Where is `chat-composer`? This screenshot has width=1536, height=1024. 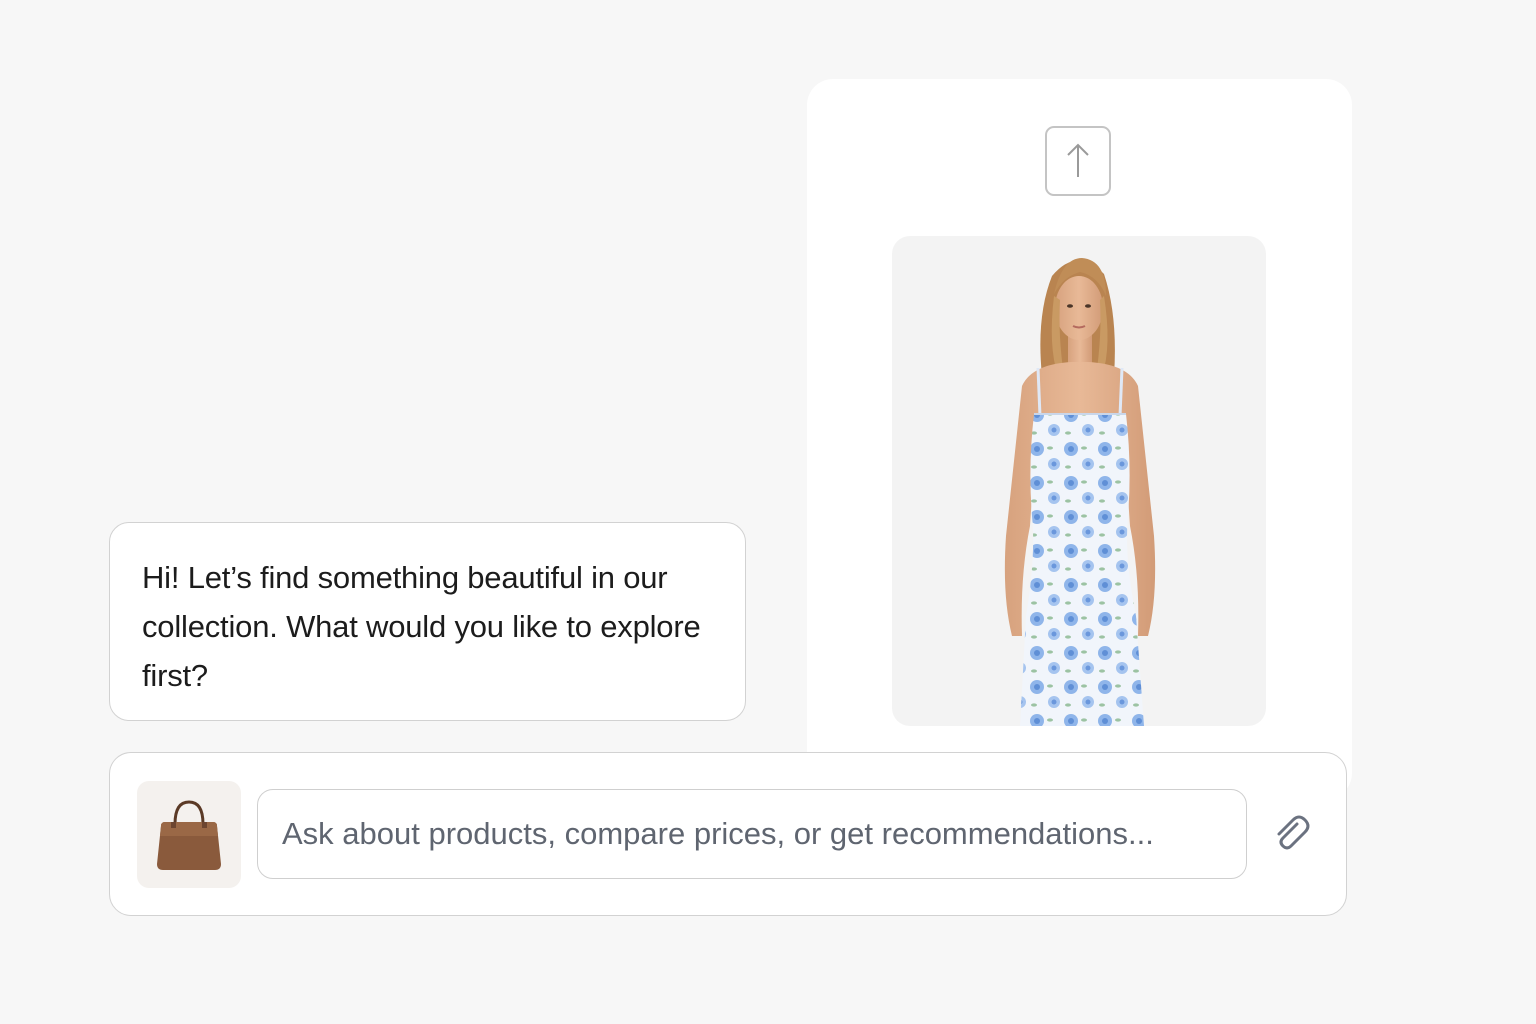 chat-composer is located at coordinates (728, 834).